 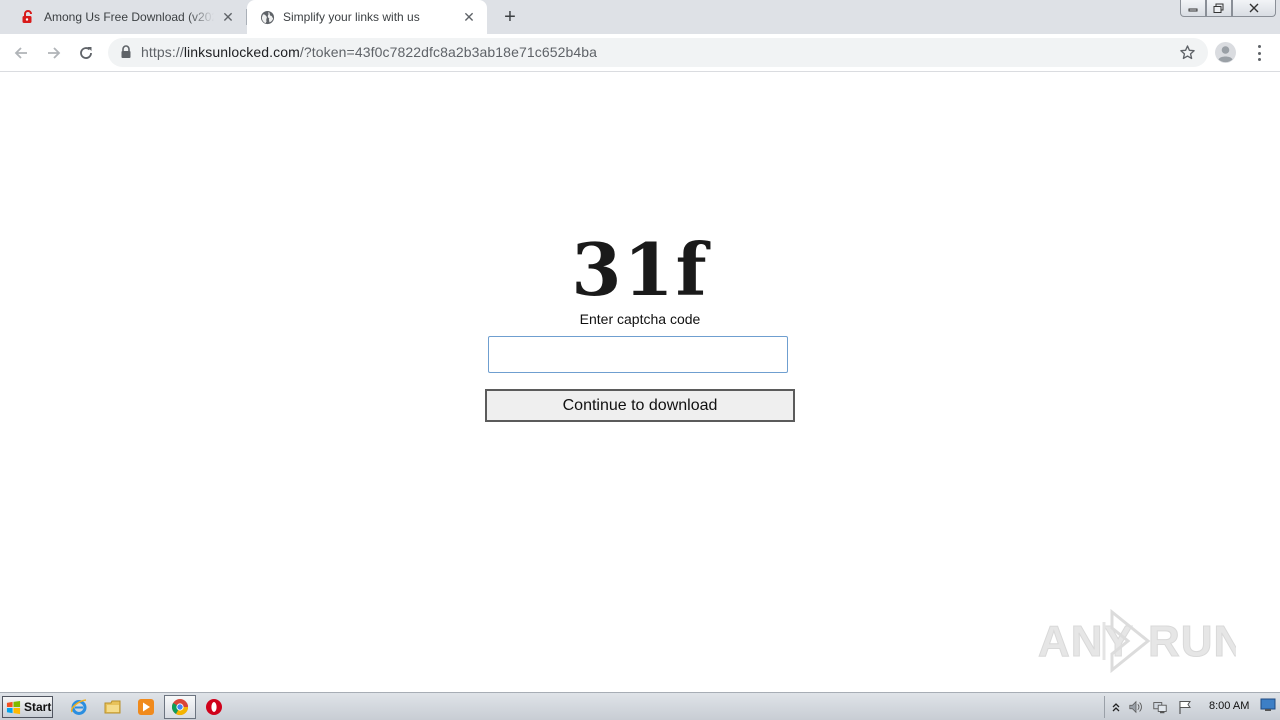 What do you see at coordinates (1141, 641) in the screenshot?
I see `anyrun-watermark: ANY RUN` at bounding box center [1141, 641].